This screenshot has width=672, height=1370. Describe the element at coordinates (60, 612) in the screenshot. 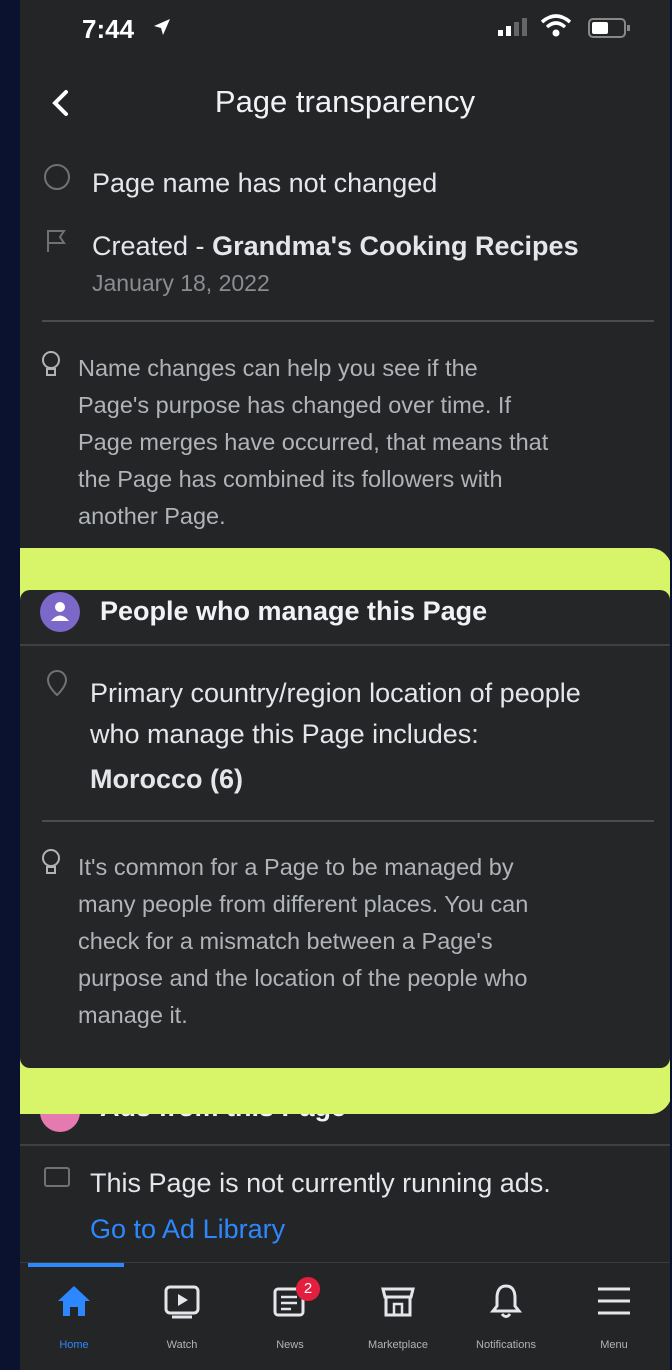

I see `people-icon` at that location.